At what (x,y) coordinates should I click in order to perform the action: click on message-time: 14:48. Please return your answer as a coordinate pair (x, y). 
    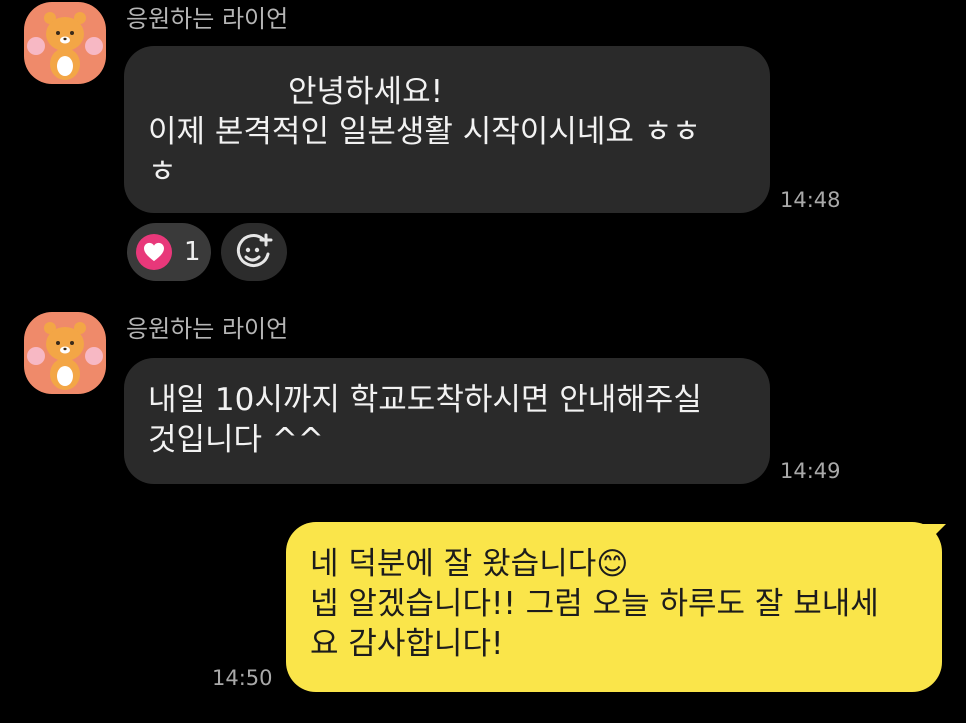
    Looking at the image, I should click on (810, 200).